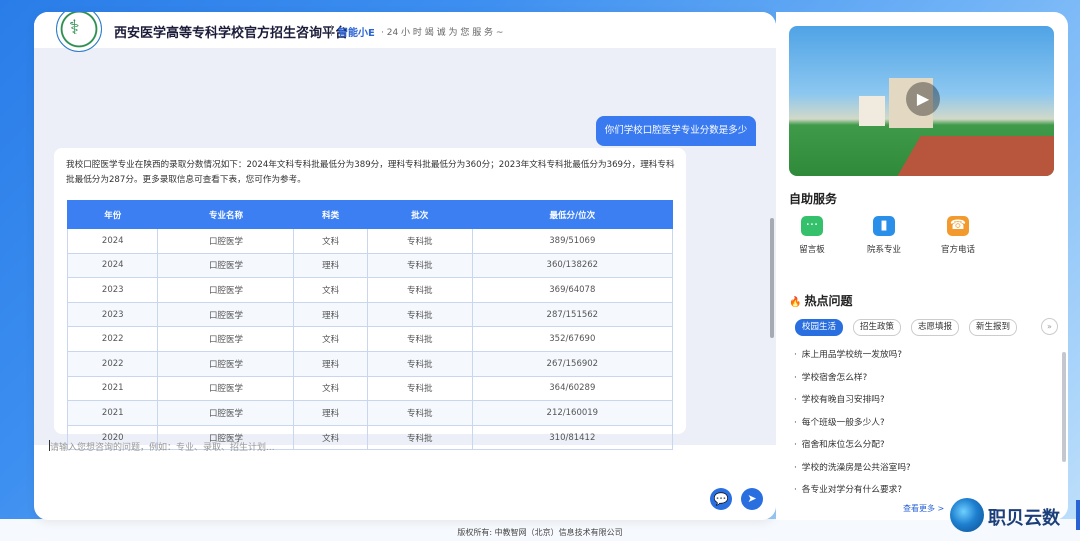  What do you see at coordinates (442, 33) in the screenshot?
I see `bot-tagline: · 24 小 时 竭 诚 为 您 服 务 ~` at bounding box center [442, 33].